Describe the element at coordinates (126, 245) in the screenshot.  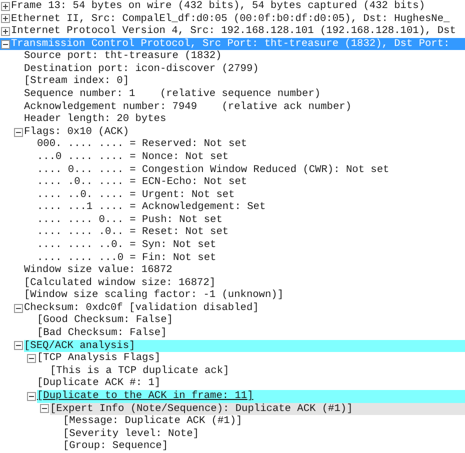
I see `tree-row-text: .... .... ..0. = Syn: Not set` at that location.